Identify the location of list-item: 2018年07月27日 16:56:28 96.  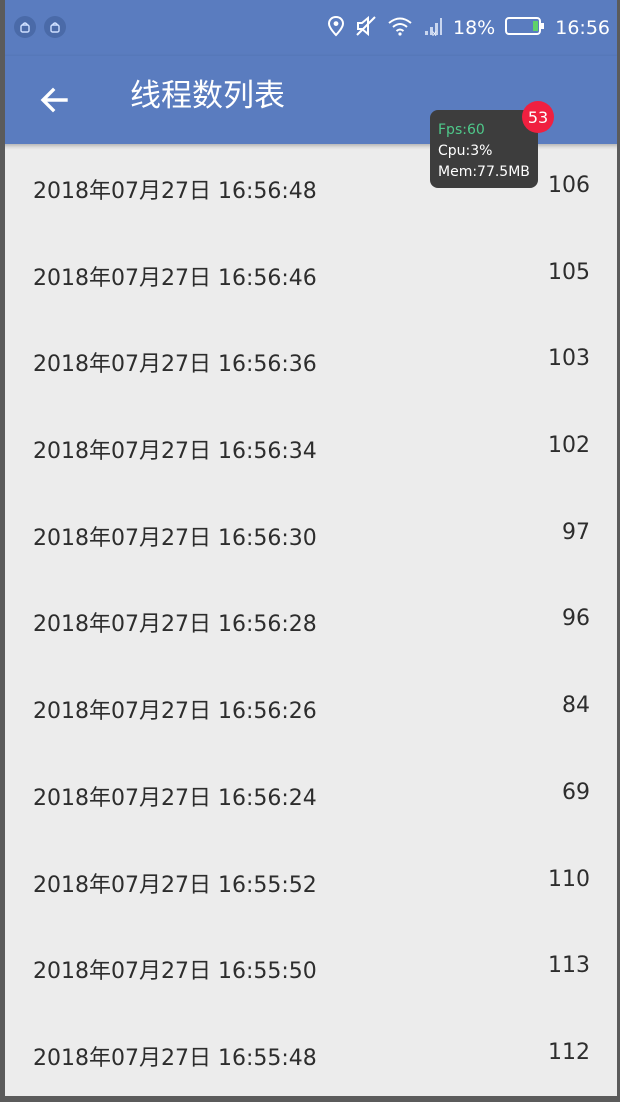
(311, 621).